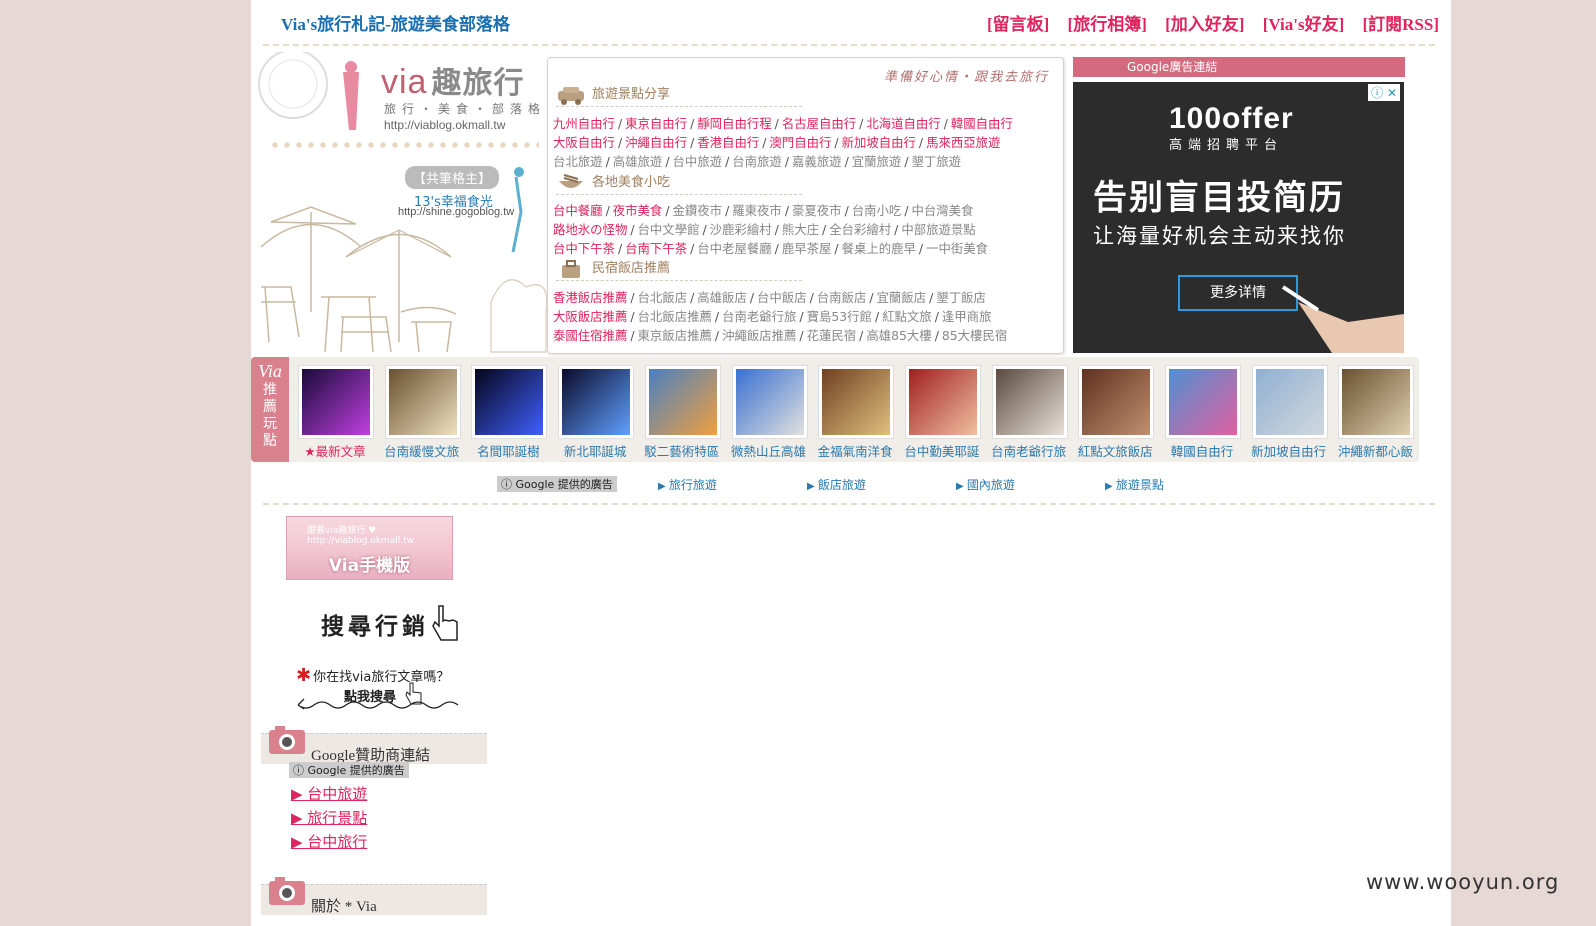 The image size is (1596, 926). Describe the element at coordinates (877, 161) in the screenshot. I see `category-link: 宜蘭旅遊` at that location.